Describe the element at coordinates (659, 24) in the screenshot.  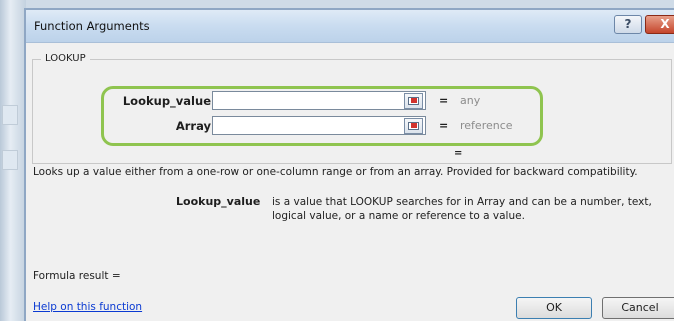
I see `close-icon: X` at that location.